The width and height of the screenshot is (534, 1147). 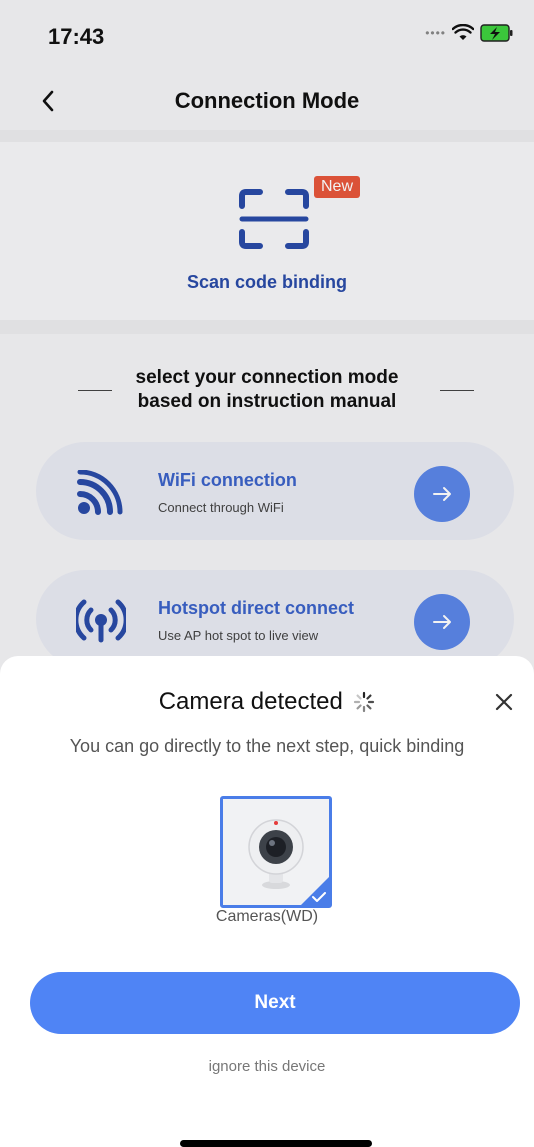 I want to click on close-icon, so click(x=504, y=702).